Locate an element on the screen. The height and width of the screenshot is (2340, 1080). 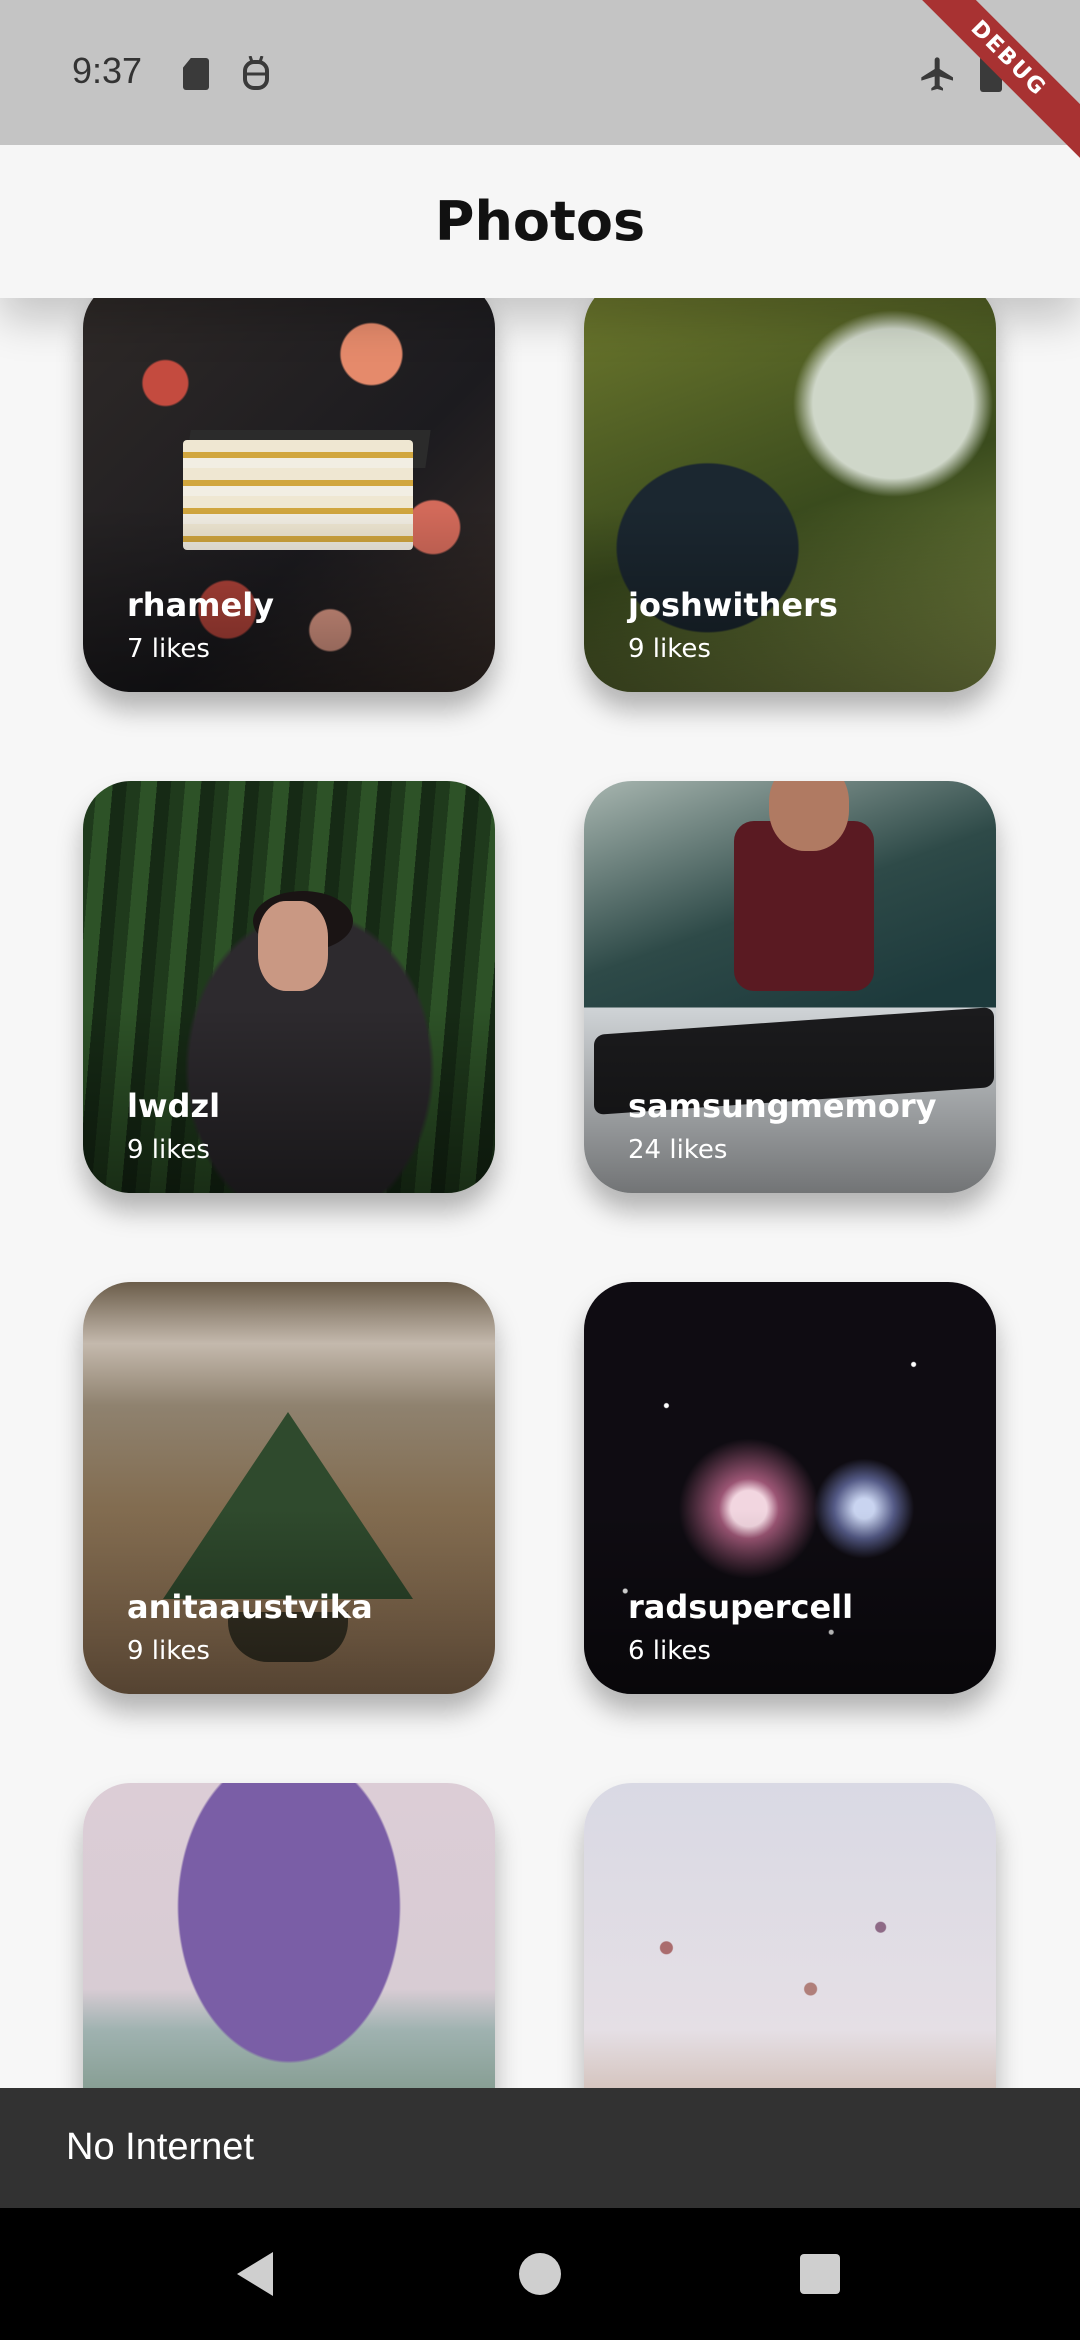
photo-likes: 7 likes is located at coordinates (168, 649).